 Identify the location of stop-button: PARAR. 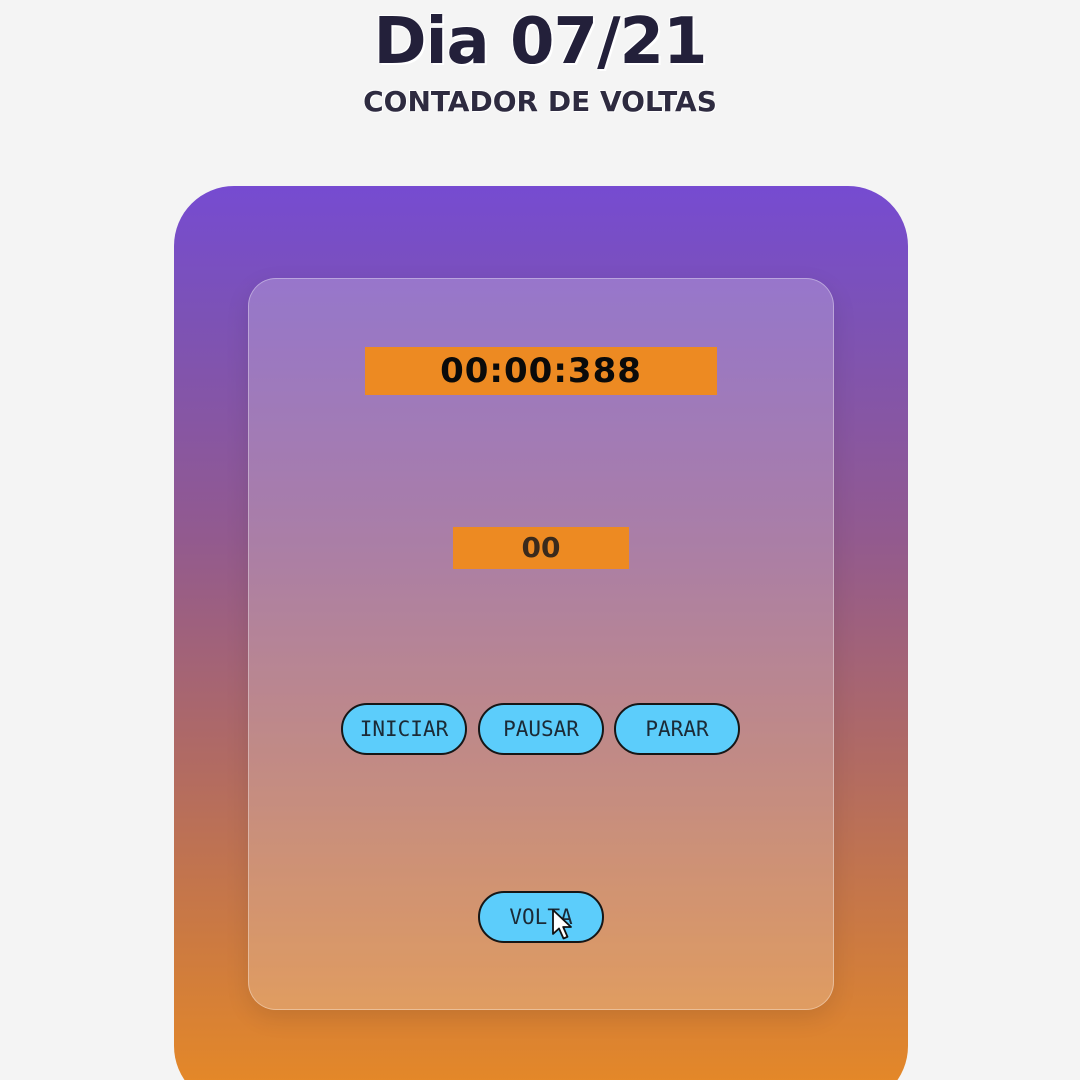
(677, 729).